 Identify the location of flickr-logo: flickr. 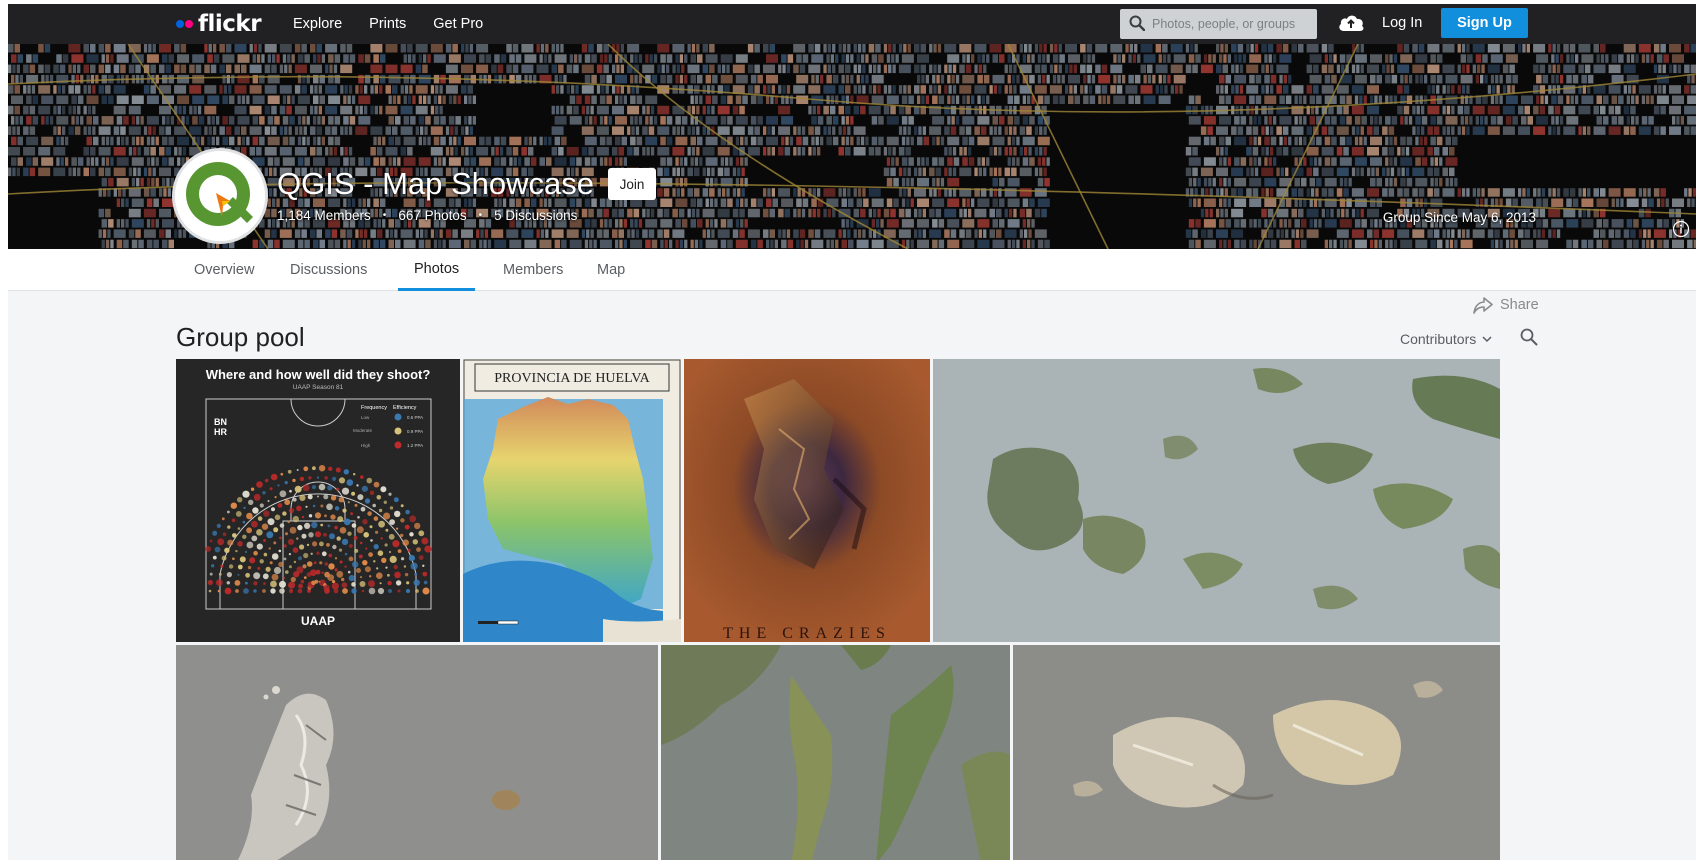
(219, 24).